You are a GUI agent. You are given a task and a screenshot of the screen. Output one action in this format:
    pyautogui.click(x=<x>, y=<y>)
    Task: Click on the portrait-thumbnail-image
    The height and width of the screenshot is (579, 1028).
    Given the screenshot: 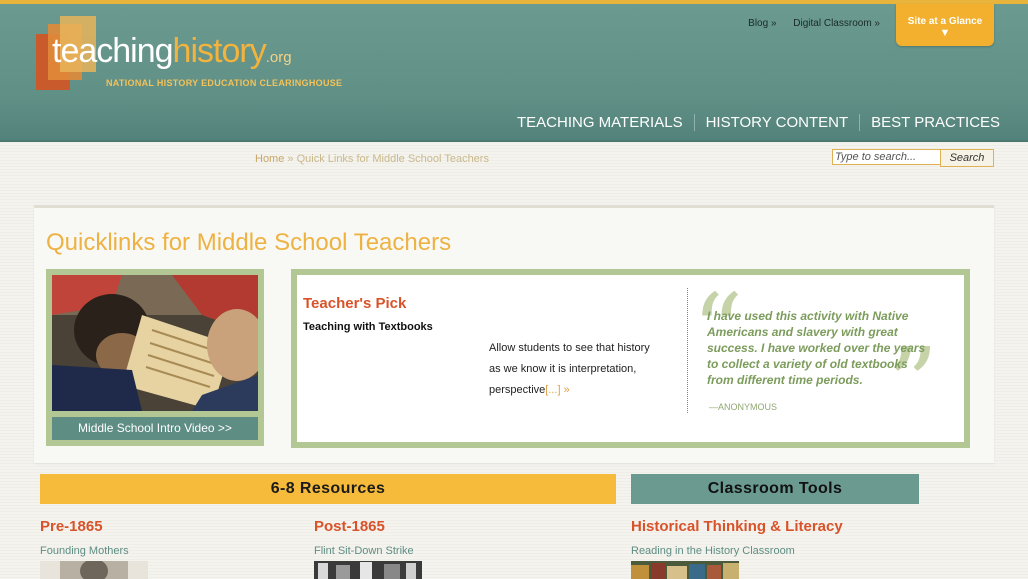 What is the action you would take?
    pyautogui.click(x=94, y=570)
    